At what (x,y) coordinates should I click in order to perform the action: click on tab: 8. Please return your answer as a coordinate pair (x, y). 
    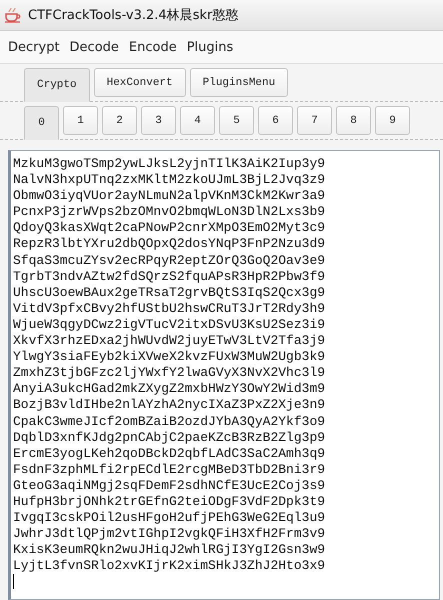
    Looking at the image, I should click on (353, 120).